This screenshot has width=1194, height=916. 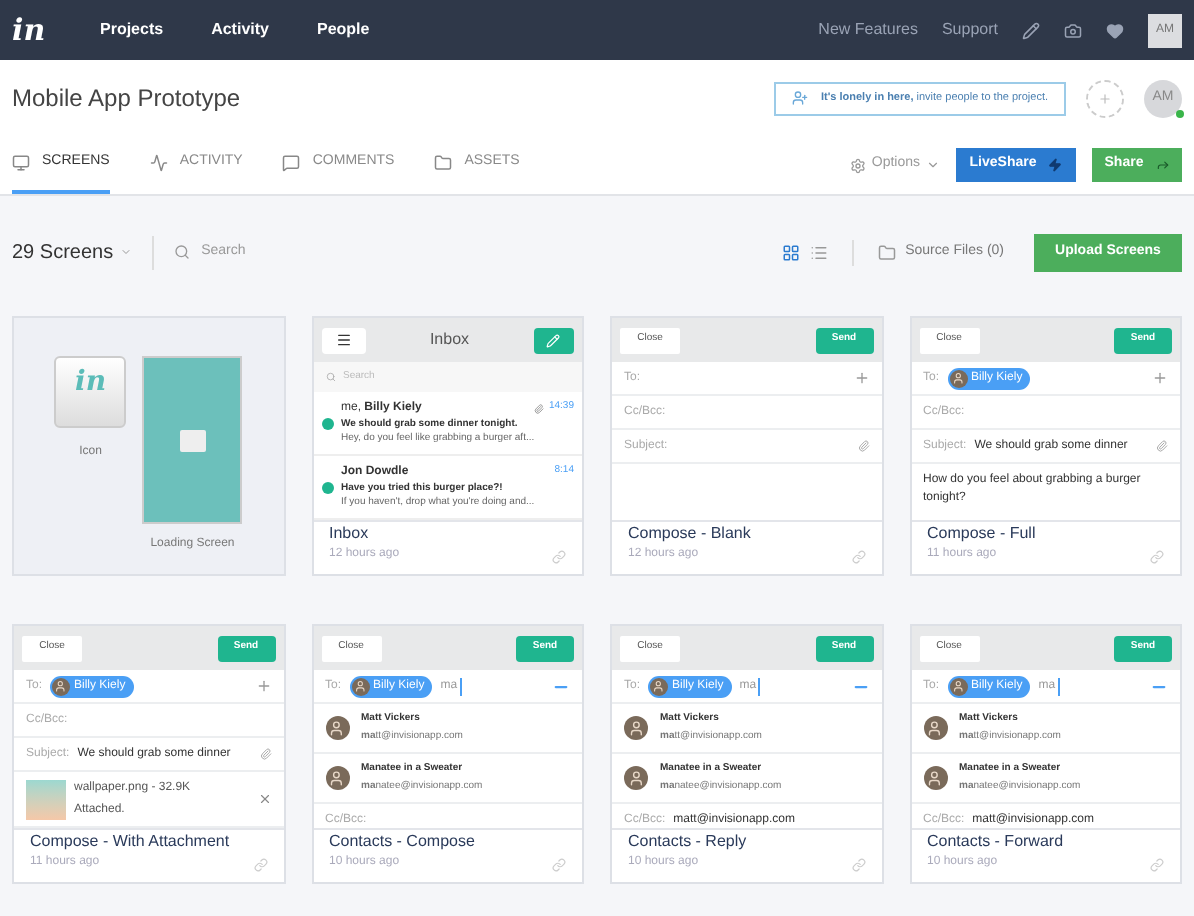 What do you see at coordinates (21, 163) in the screenshot?
I see `monitor-icon` at bounding box center [21, 163].